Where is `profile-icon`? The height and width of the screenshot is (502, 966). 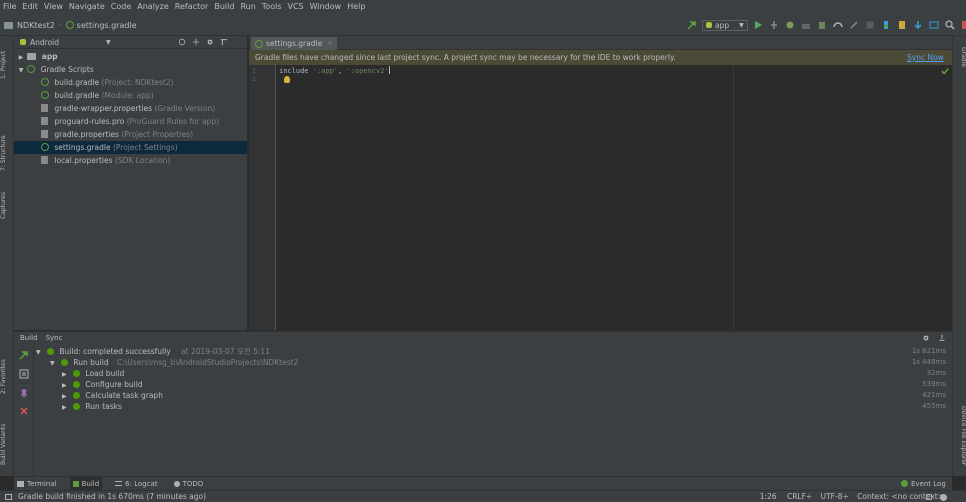
profile-icon is located at coordinates (806, 25).